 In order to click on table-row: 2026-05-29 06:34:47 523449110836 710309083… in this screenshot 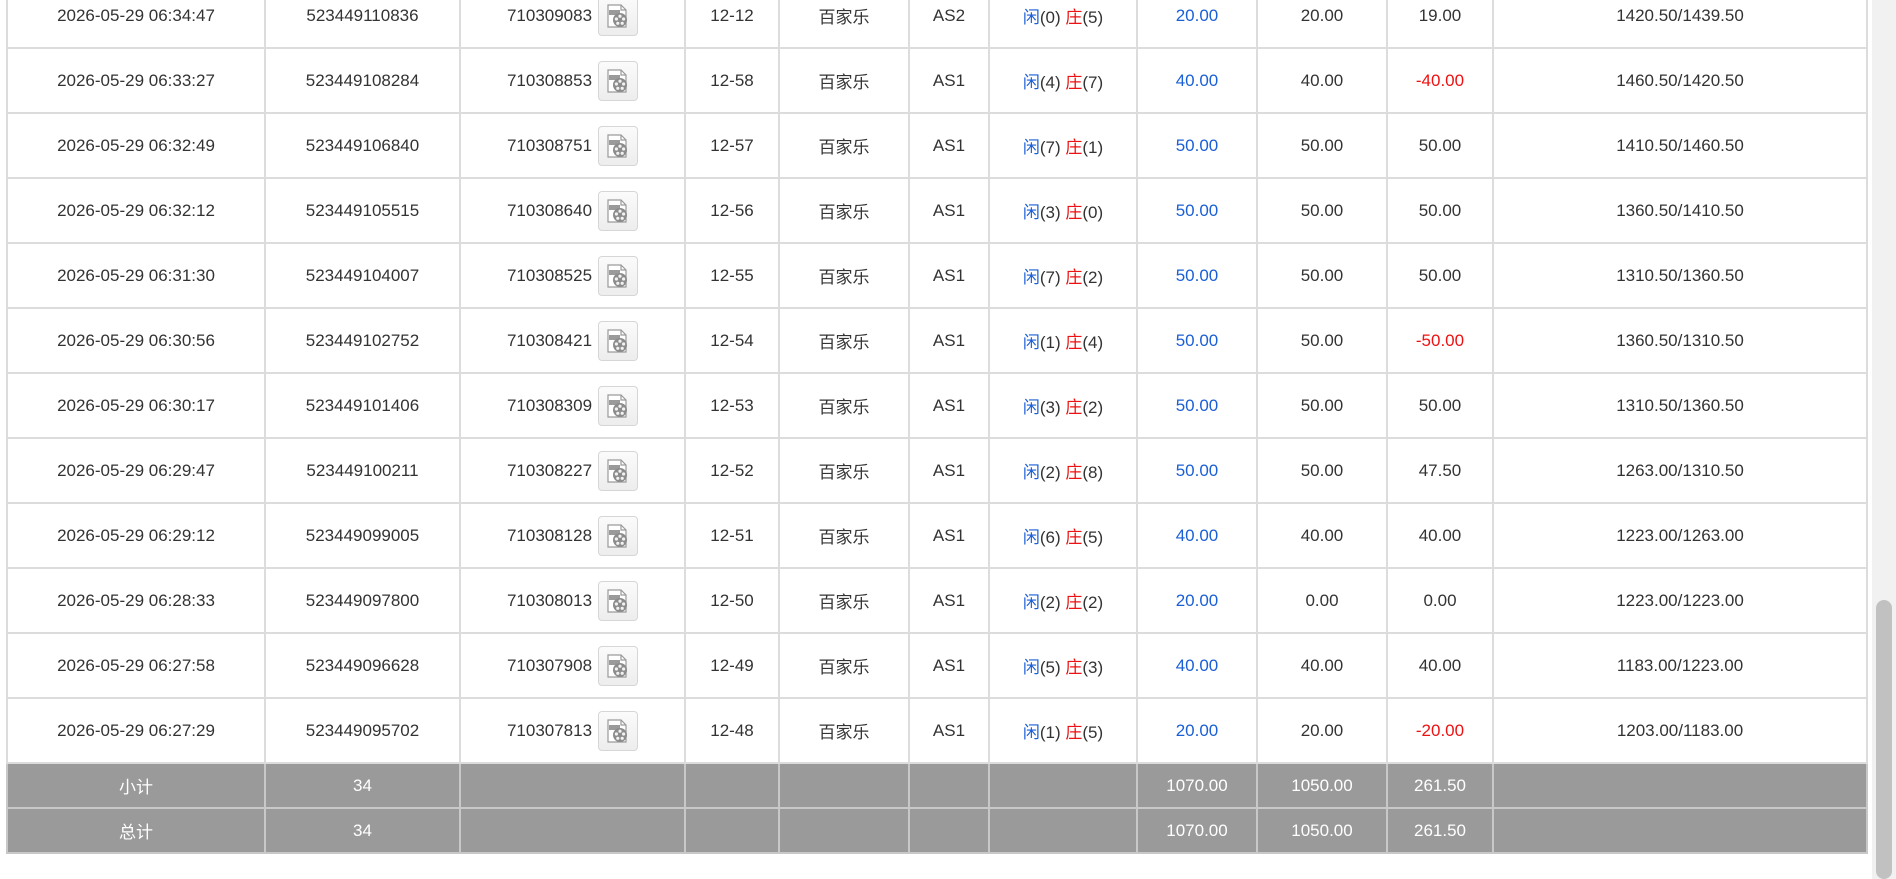, I will do `click(937, 24)`.